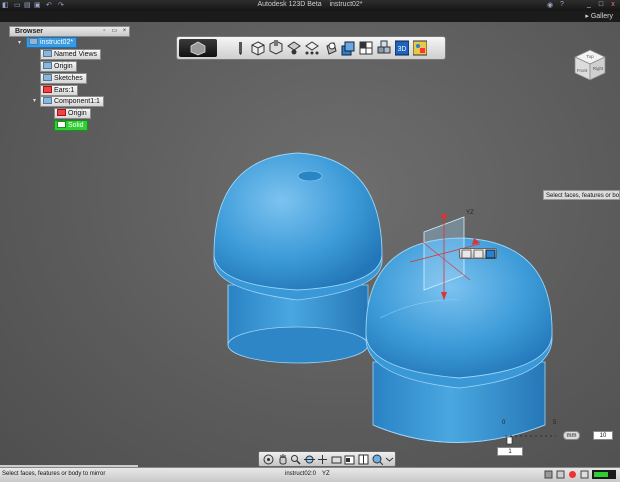 This screenshot has width=620, height=482. I want to click on snap-icon, so click(548, 474).